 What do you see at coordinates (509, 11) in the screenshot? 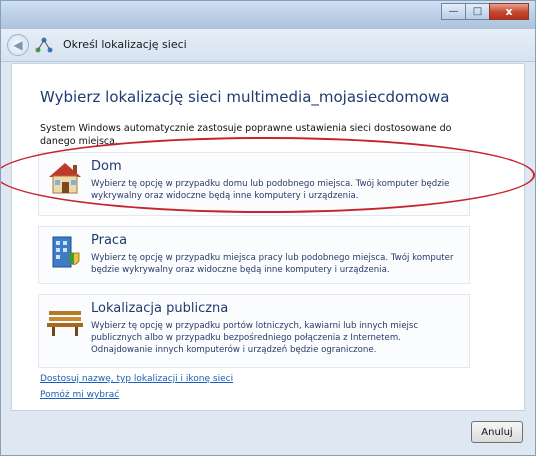
I see `close-button: x` at bounding box center [509, 11].